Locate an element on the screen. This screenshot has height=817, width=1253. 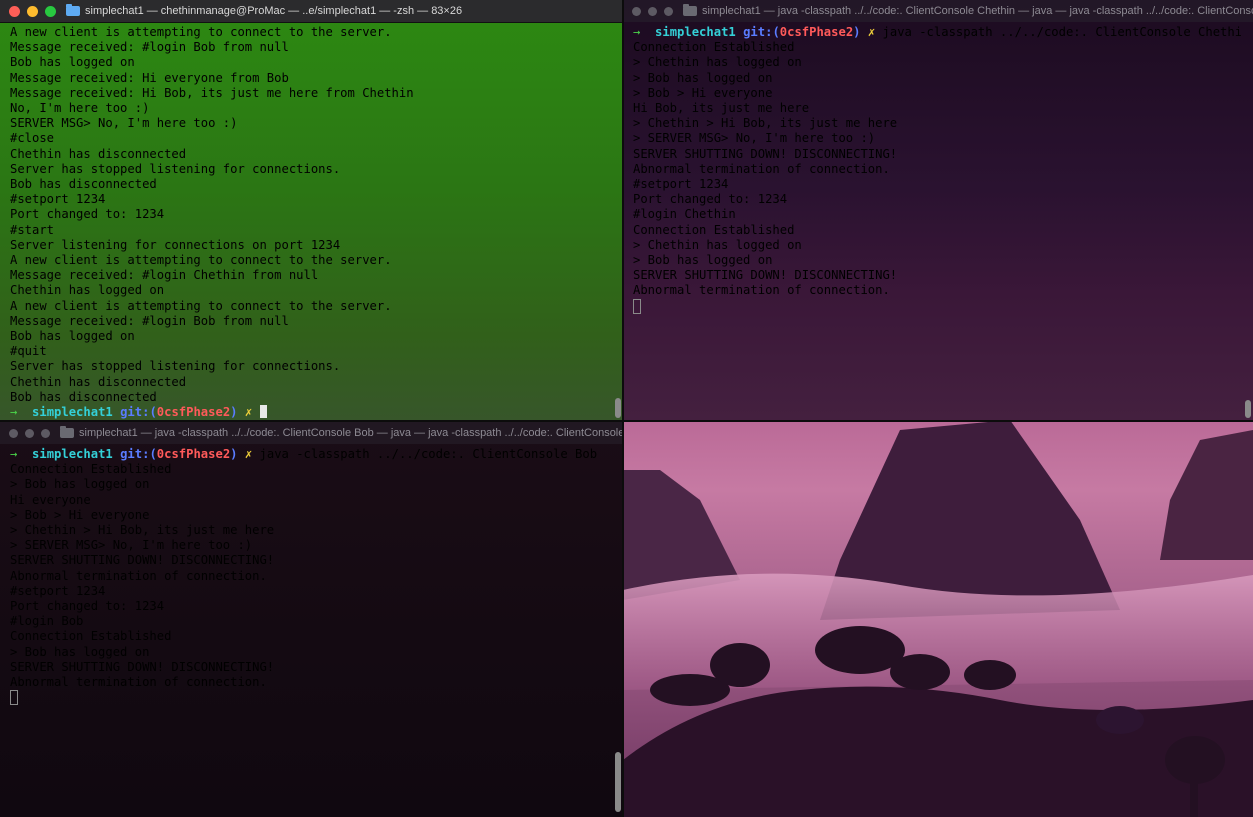
output-line: #login Bob is located at coordinates (47, 621).